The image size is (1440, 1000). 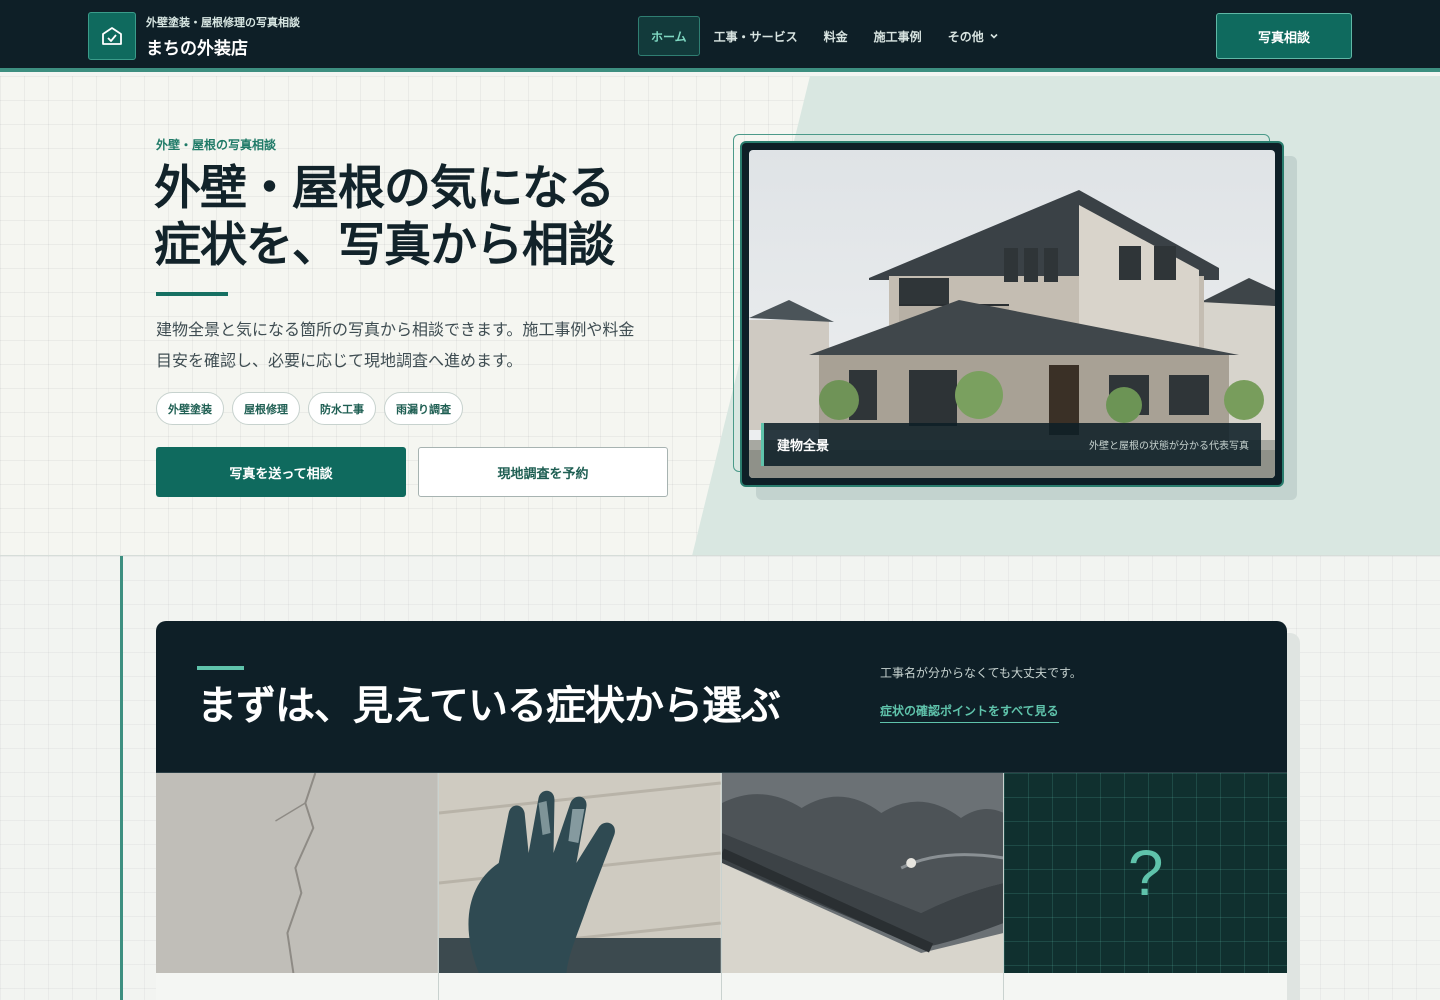 What do you see at coordinates (969, 712) in the screenshot?
I see `all-checkpoints-link: 症状の確認ポイントをすべて見る` at bounding box center [969, 712].